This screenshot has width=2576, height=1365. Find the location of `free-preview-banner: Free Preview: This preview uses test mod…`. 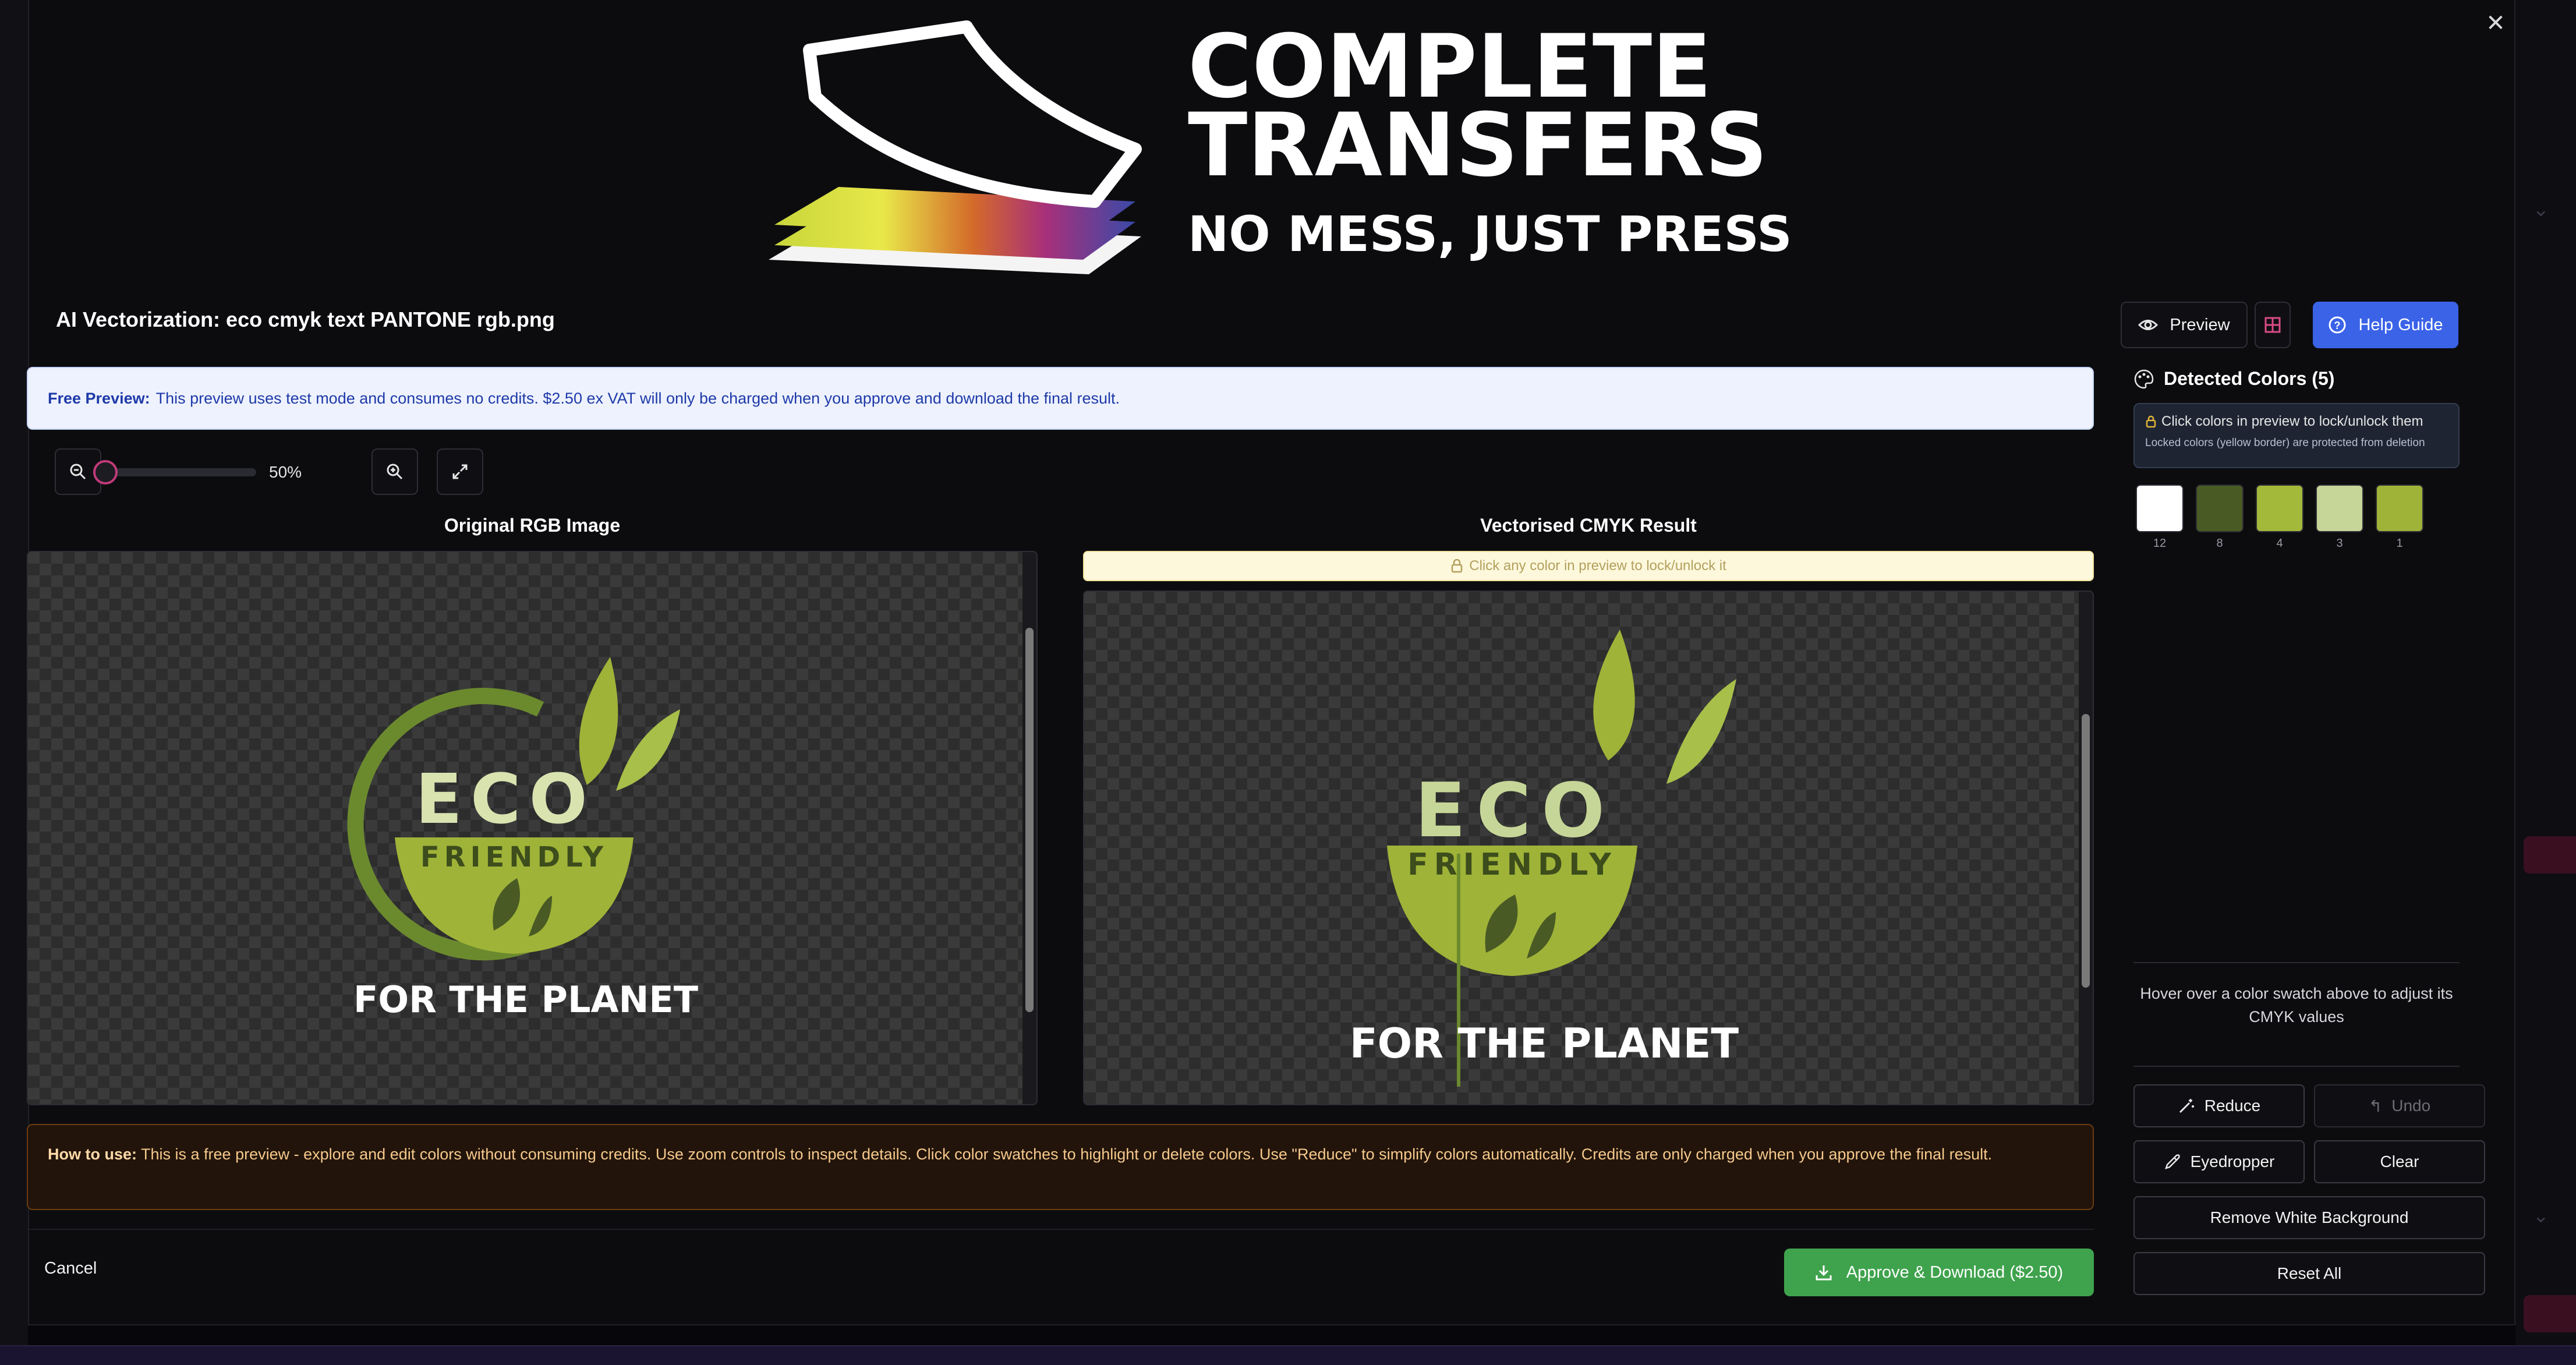

free-preview-banner: Free Preview: This preview uses test mod… is located at coordinates (1060, 398).